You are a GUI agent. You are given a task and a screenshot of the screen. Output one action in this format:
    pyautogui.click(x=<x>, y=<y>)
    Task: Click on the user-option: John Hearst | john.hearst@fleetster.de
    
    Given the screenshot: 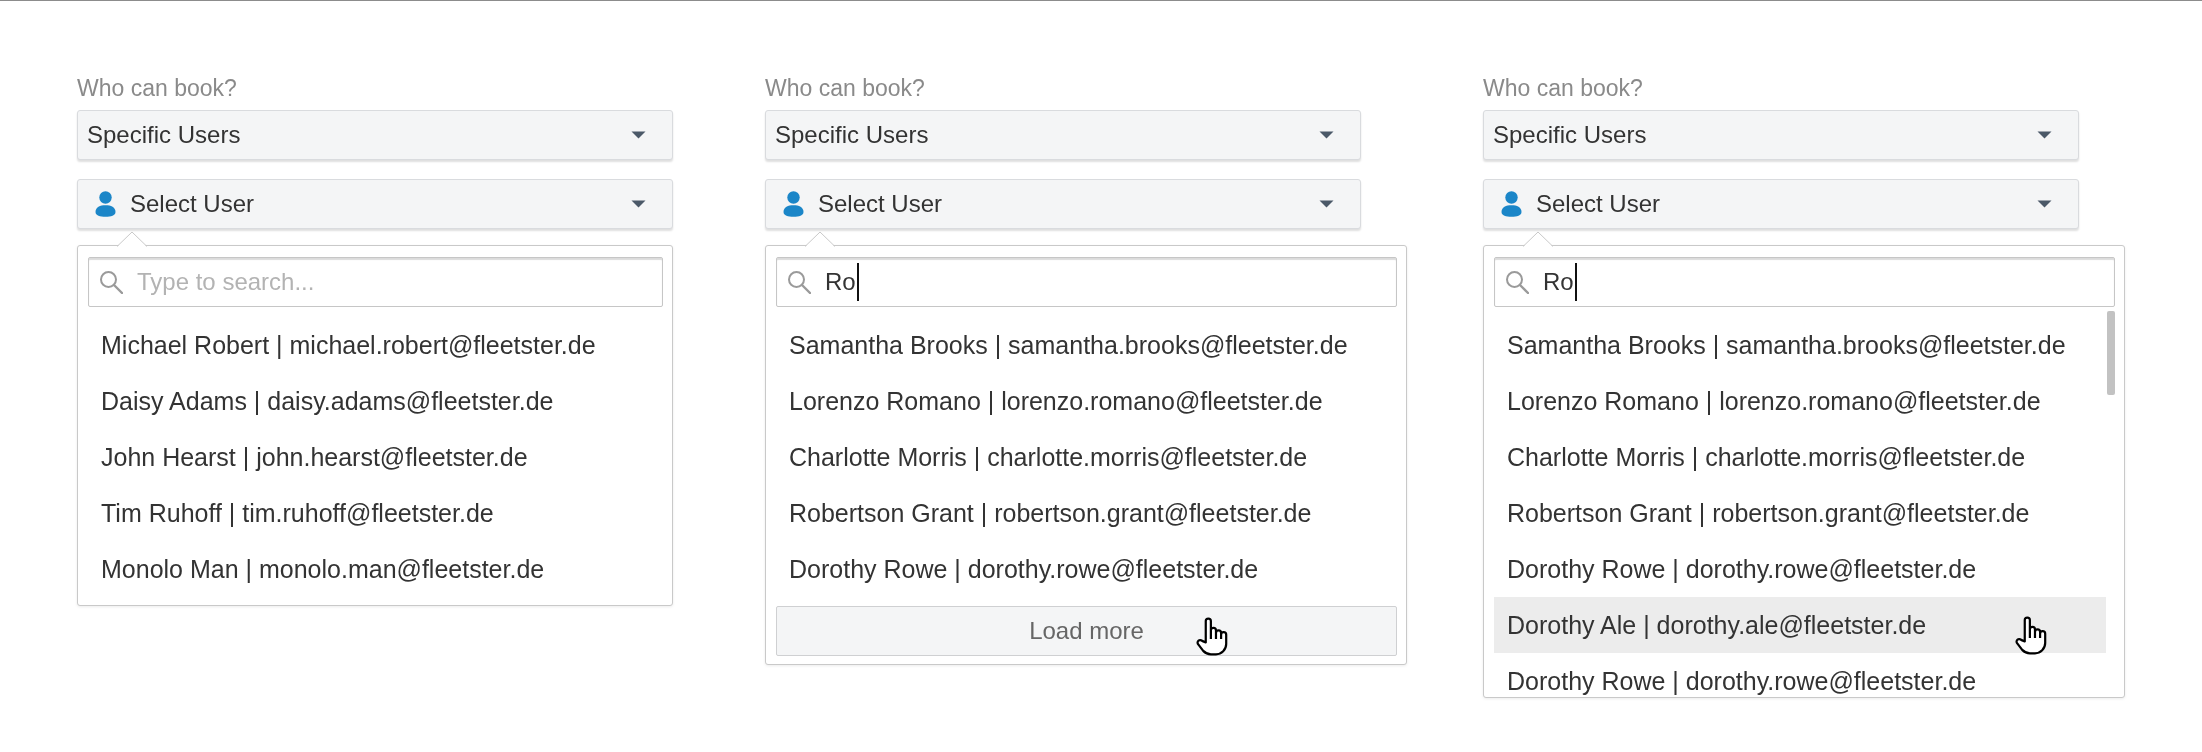 What is the action you would take?
    pyautogui.click(x=375, y=457)
    